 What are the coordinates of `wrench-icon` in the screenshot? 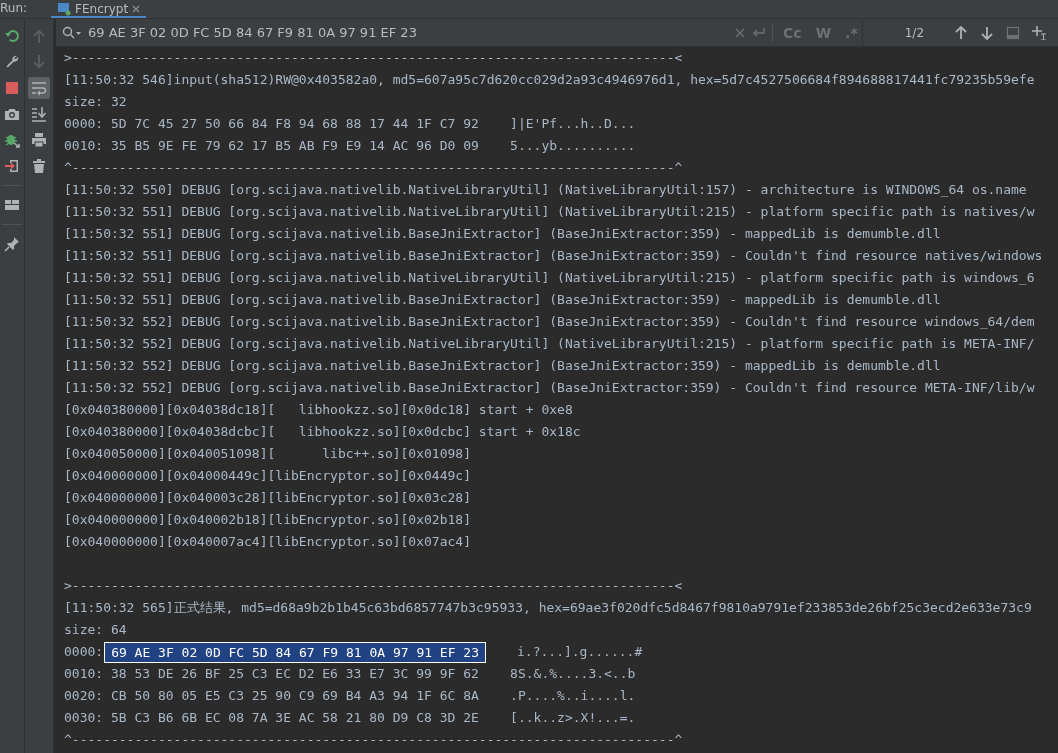 It's located at (12, 62).